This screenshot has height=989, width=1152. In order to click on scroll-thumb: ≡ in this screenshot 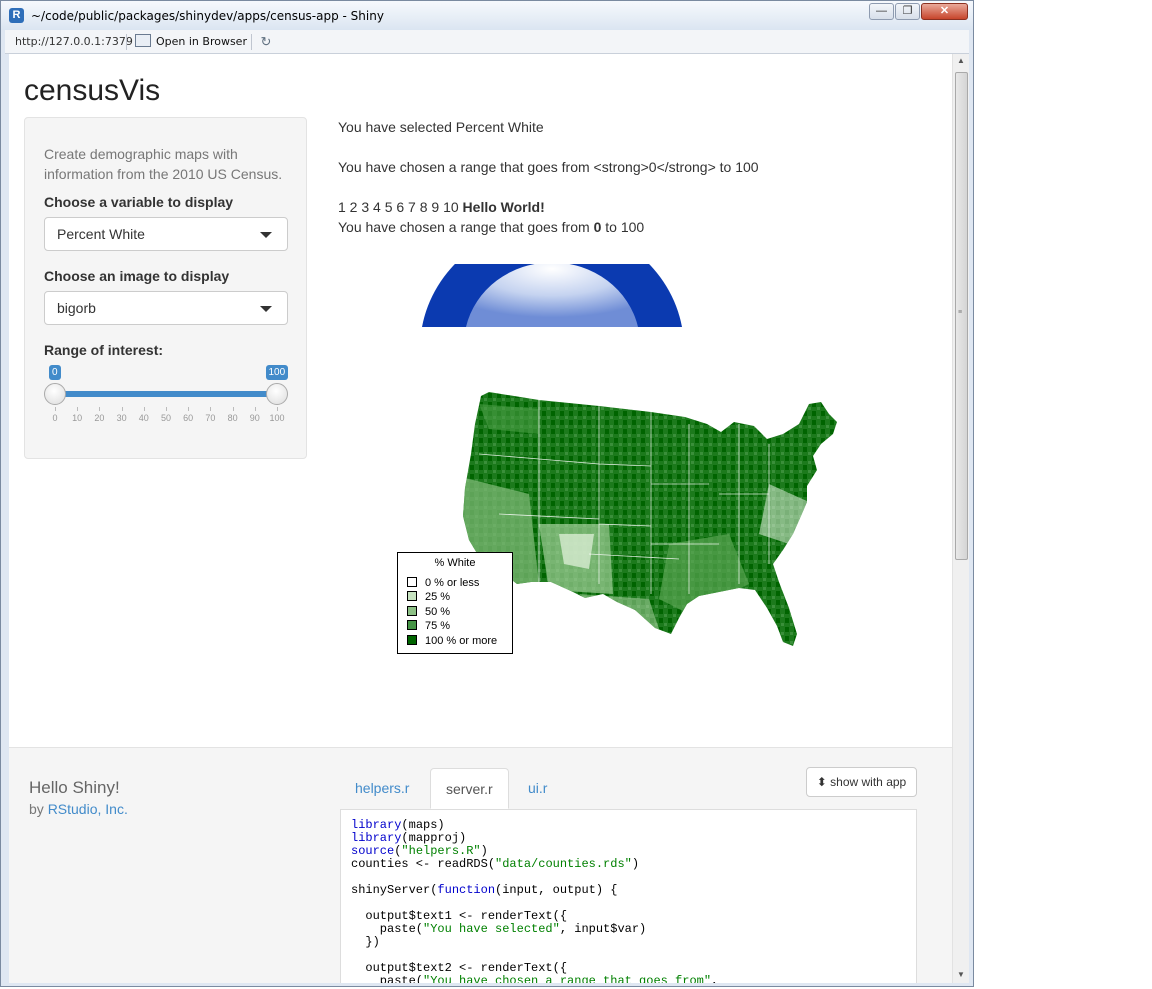, I will do `click(961, 316)`.